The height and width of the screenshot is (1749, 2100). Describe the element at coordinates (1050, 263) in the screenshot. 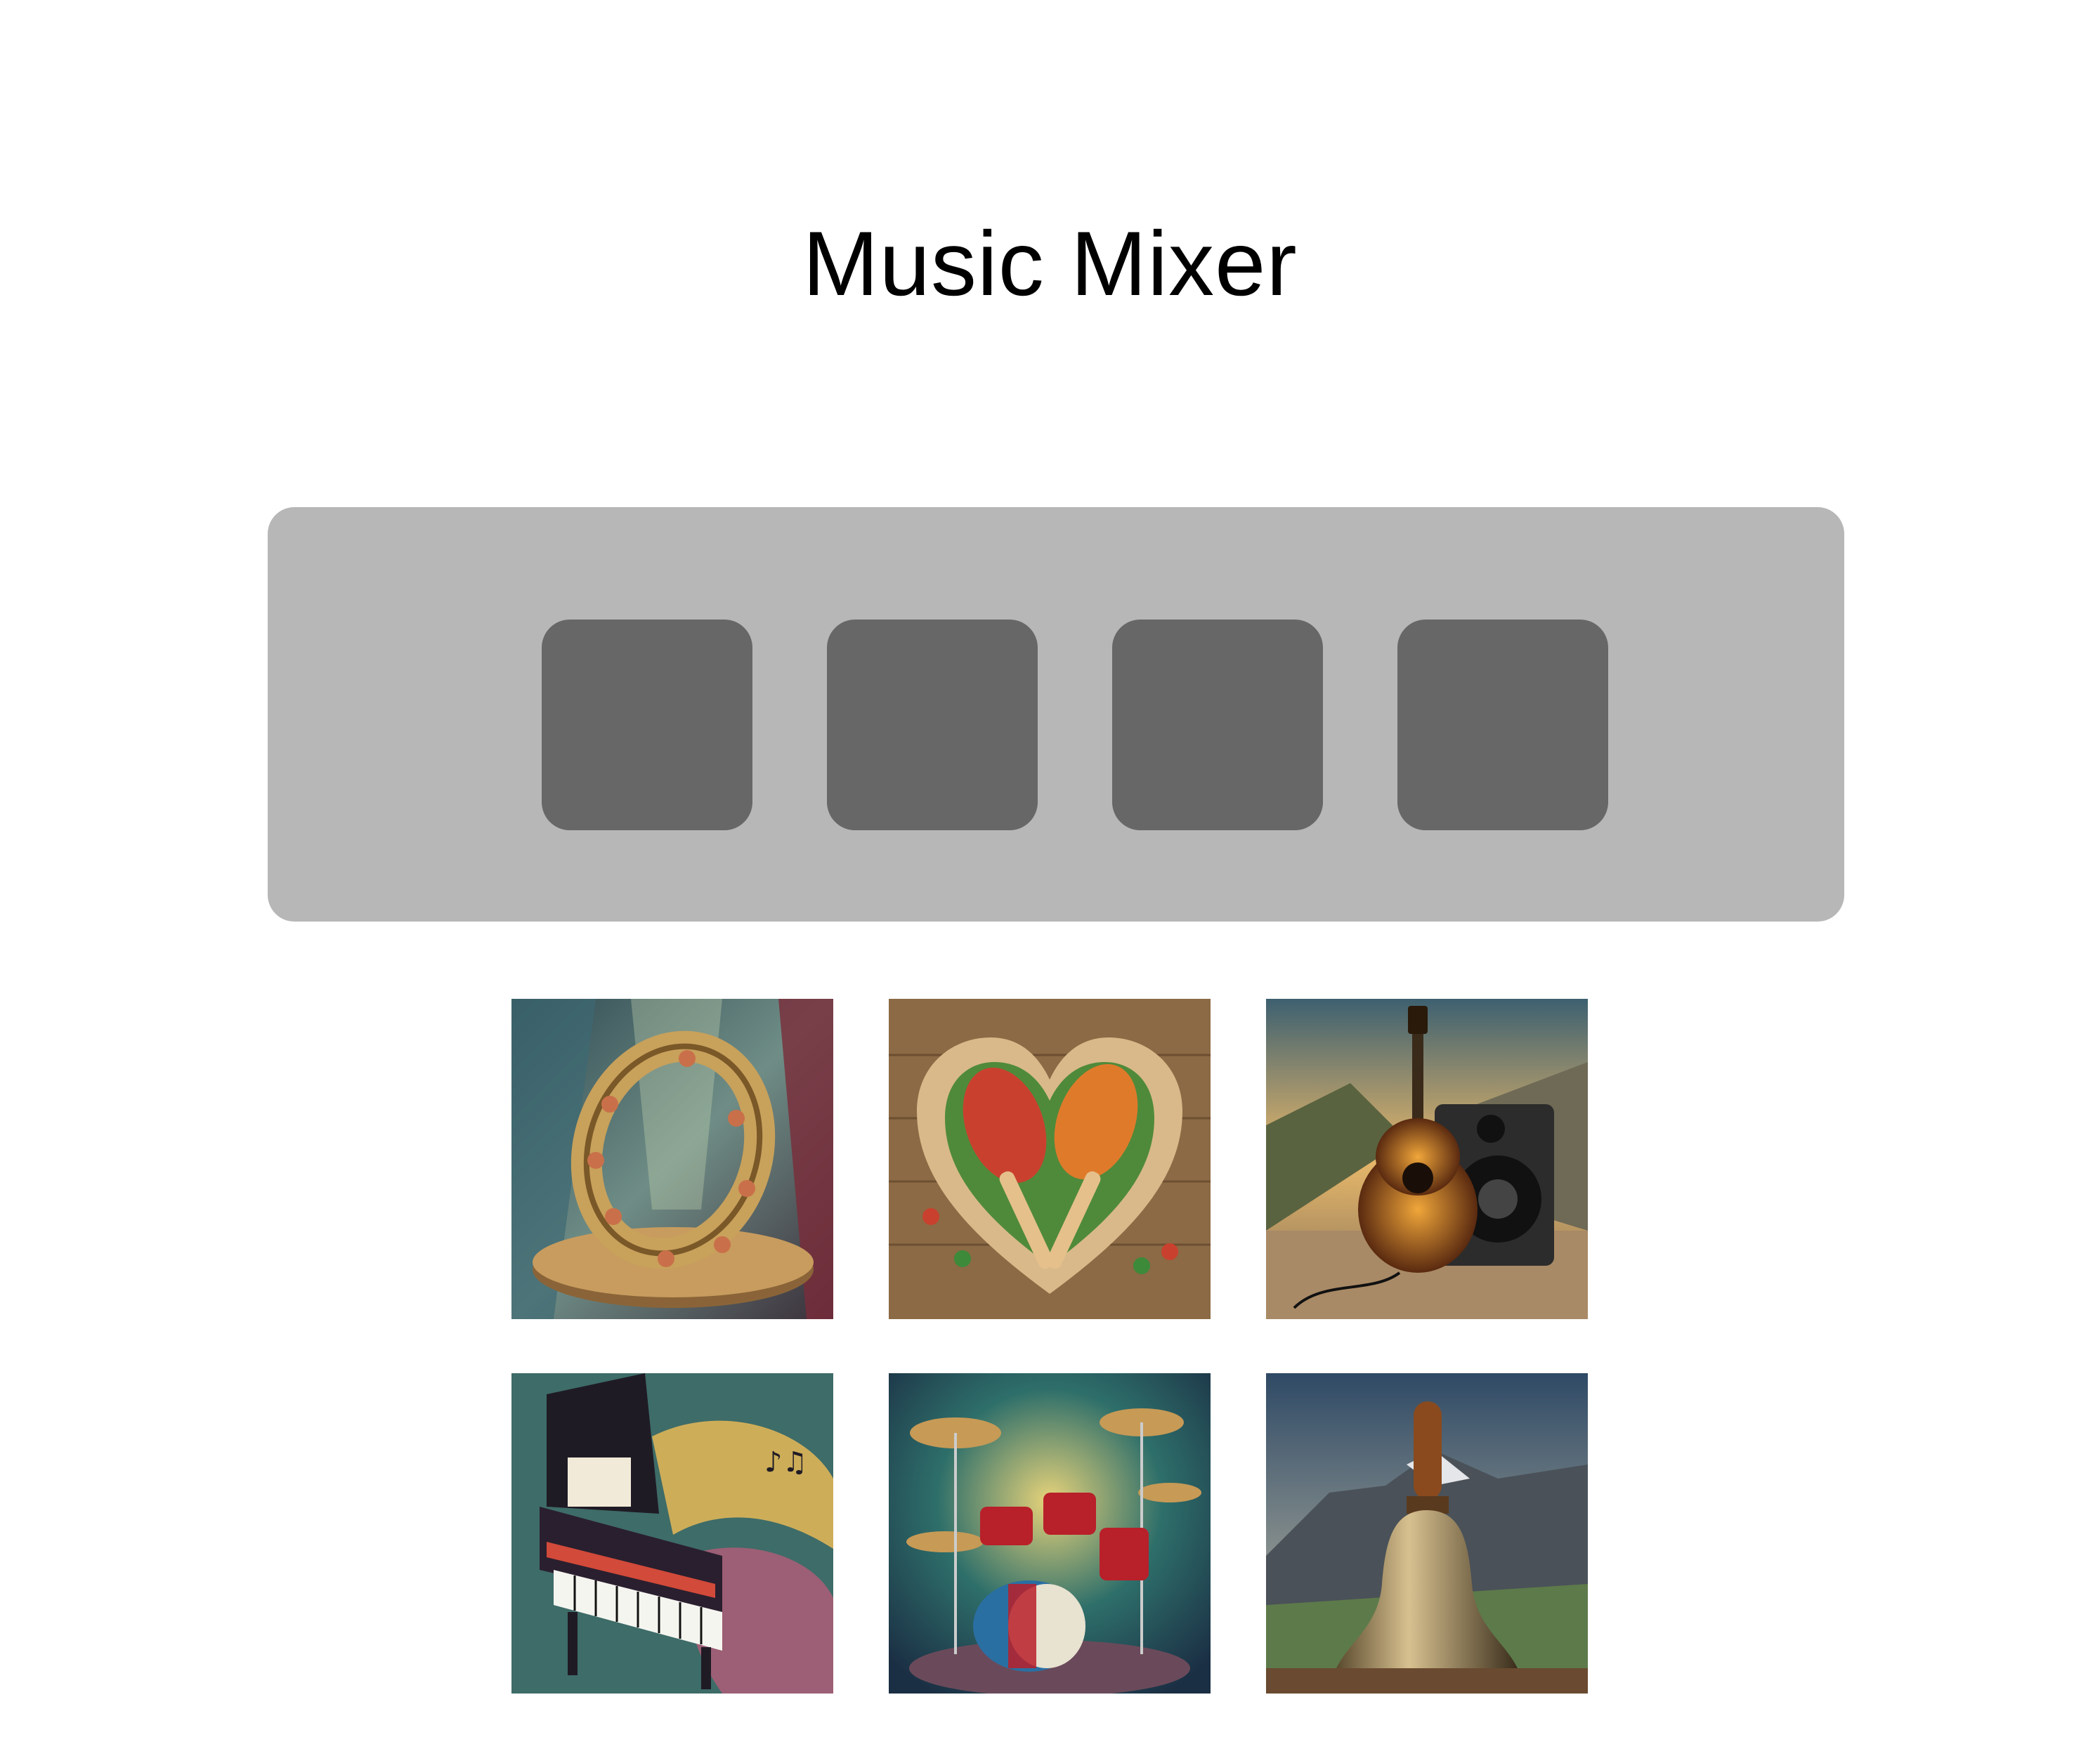

I see `page-title: Music Mixer` at that location.